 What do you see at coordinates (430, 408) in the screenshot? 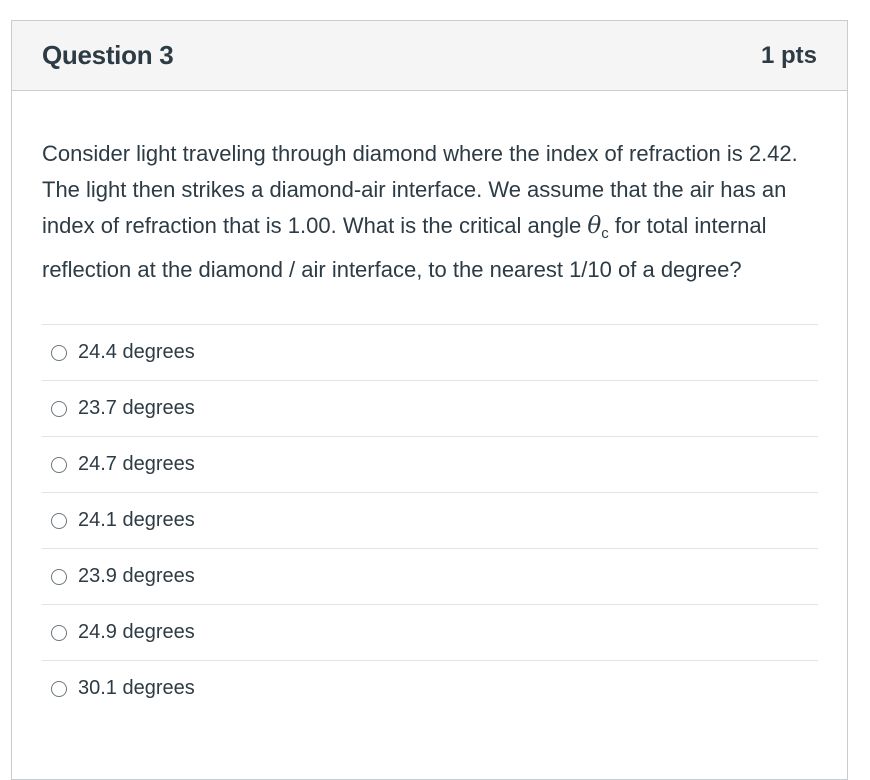
I see `answer-option: 23.7 degrees` at bounding box center [430, 408].